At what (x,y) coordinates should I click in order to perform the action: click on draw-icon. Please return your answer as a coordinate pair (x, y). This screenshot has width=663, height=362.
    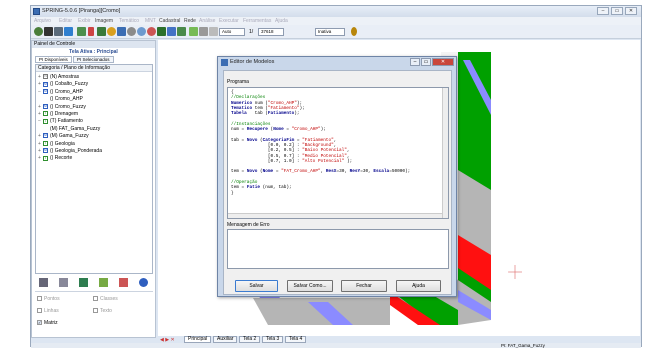
    Looking at the image, I should click on (193, 31).